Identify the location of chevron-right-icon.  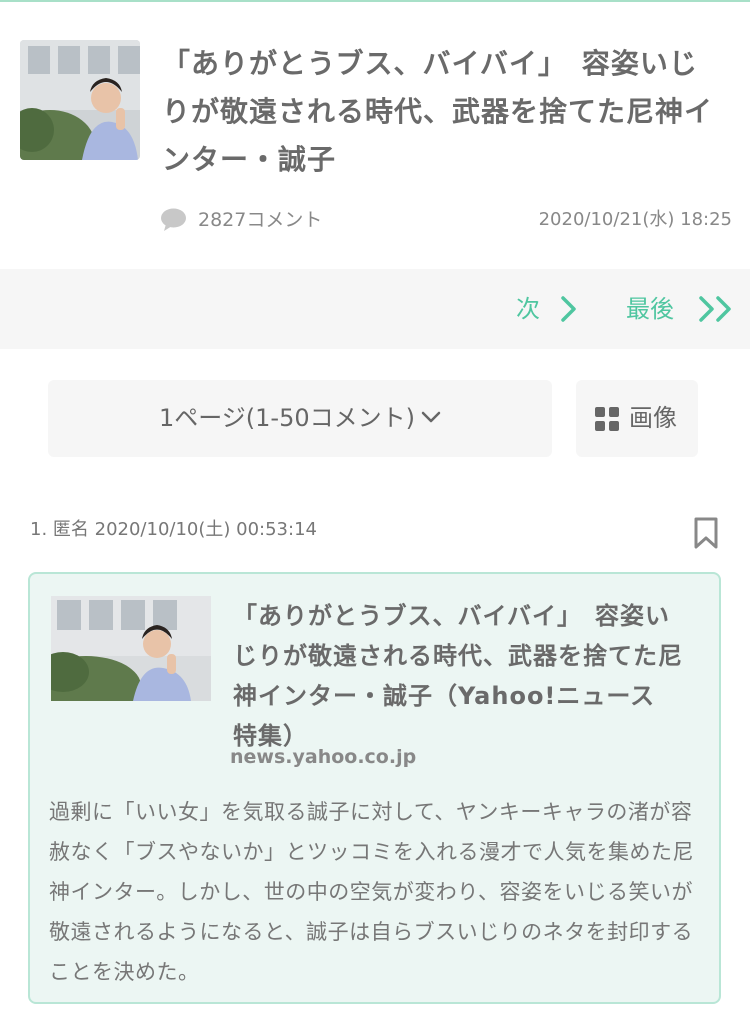
(568, 309).